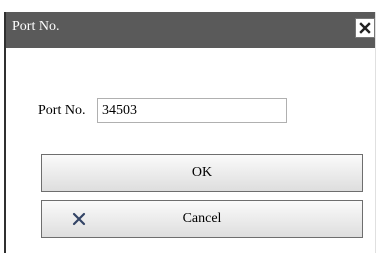 The width and height of the screenshot is (376, 253). I want to click on close-icon, so click(365, 28).